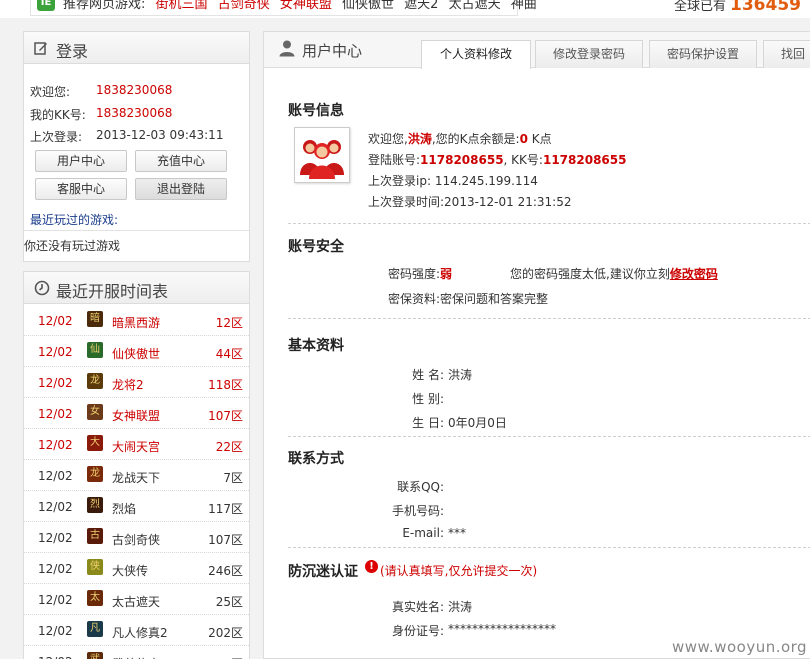 The height and width of the screenshot is (659, 810). I want to click on promo-game-link: 神曲, so click(524, 6).